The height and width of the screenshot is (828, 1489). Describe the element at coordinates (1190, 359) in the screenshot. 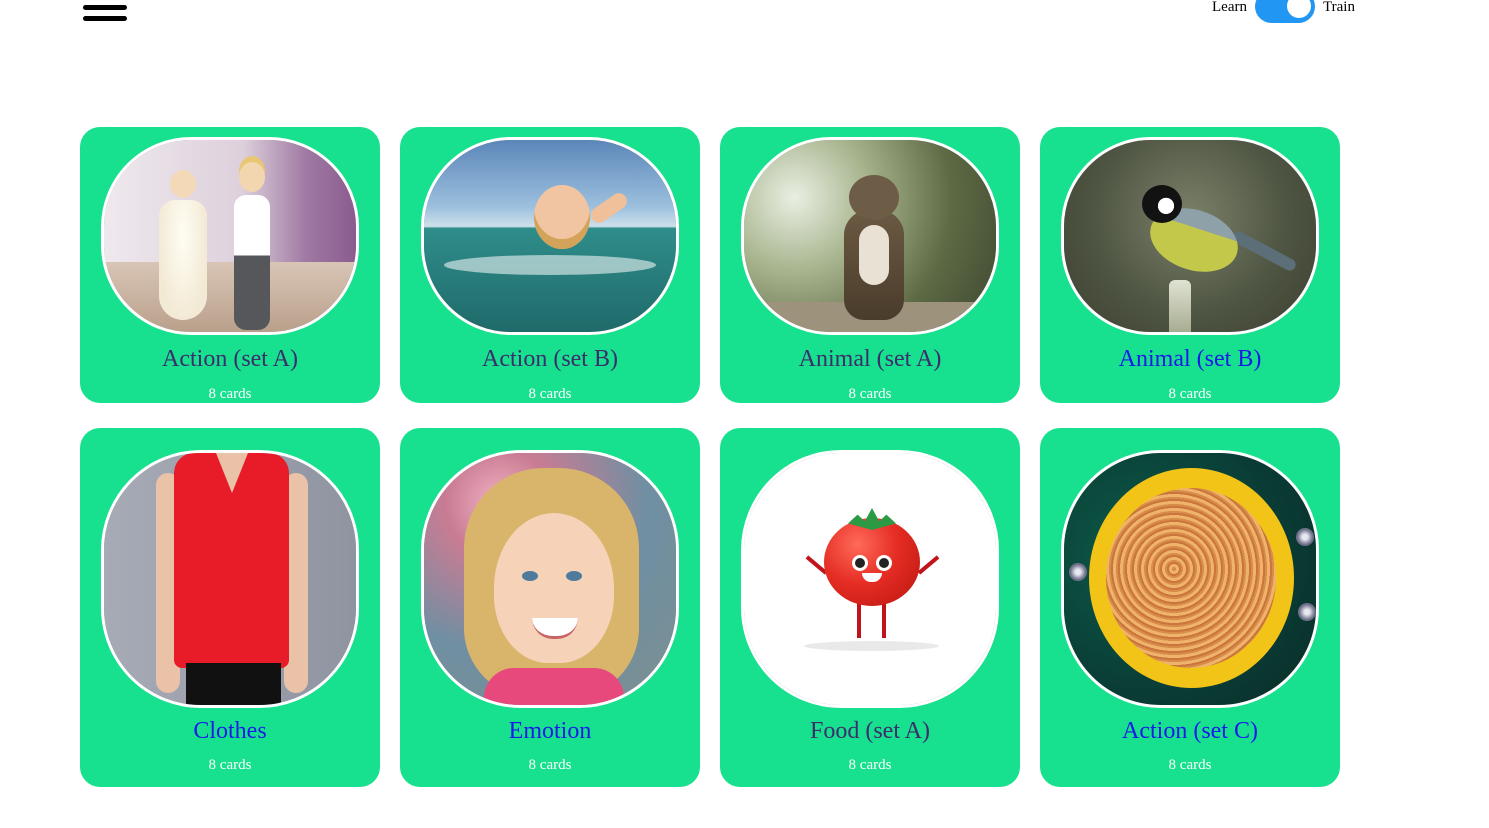

I see `category-title: Animal (set B)` at that location.